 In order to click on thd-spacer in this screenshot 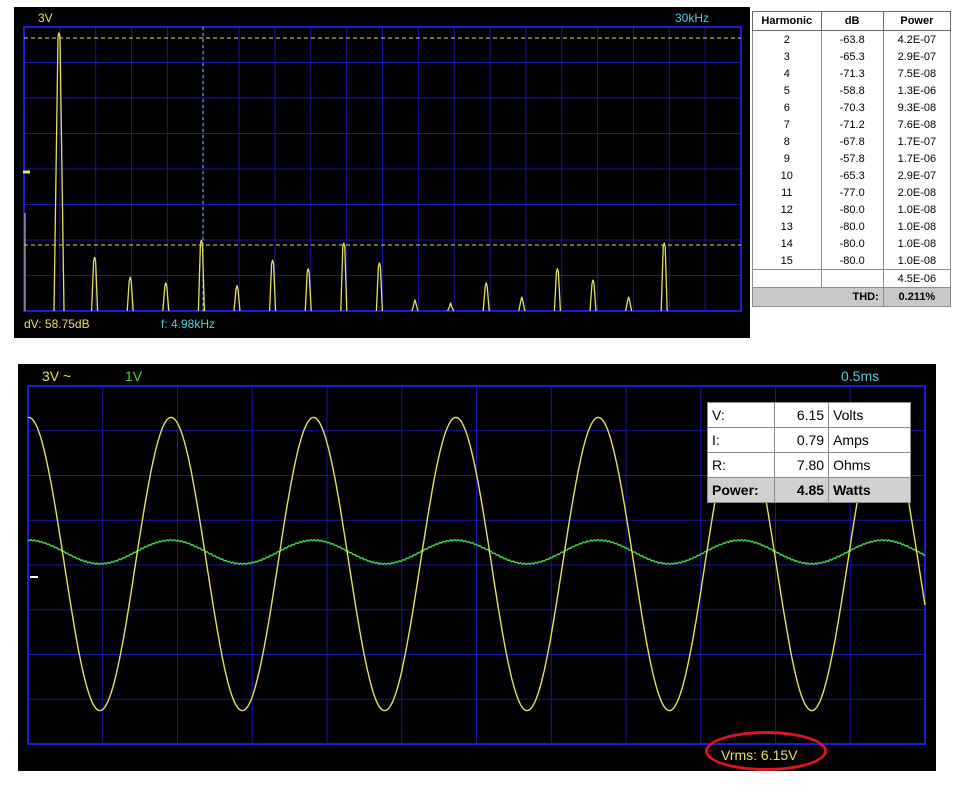, I will do `click(787, 297)`.